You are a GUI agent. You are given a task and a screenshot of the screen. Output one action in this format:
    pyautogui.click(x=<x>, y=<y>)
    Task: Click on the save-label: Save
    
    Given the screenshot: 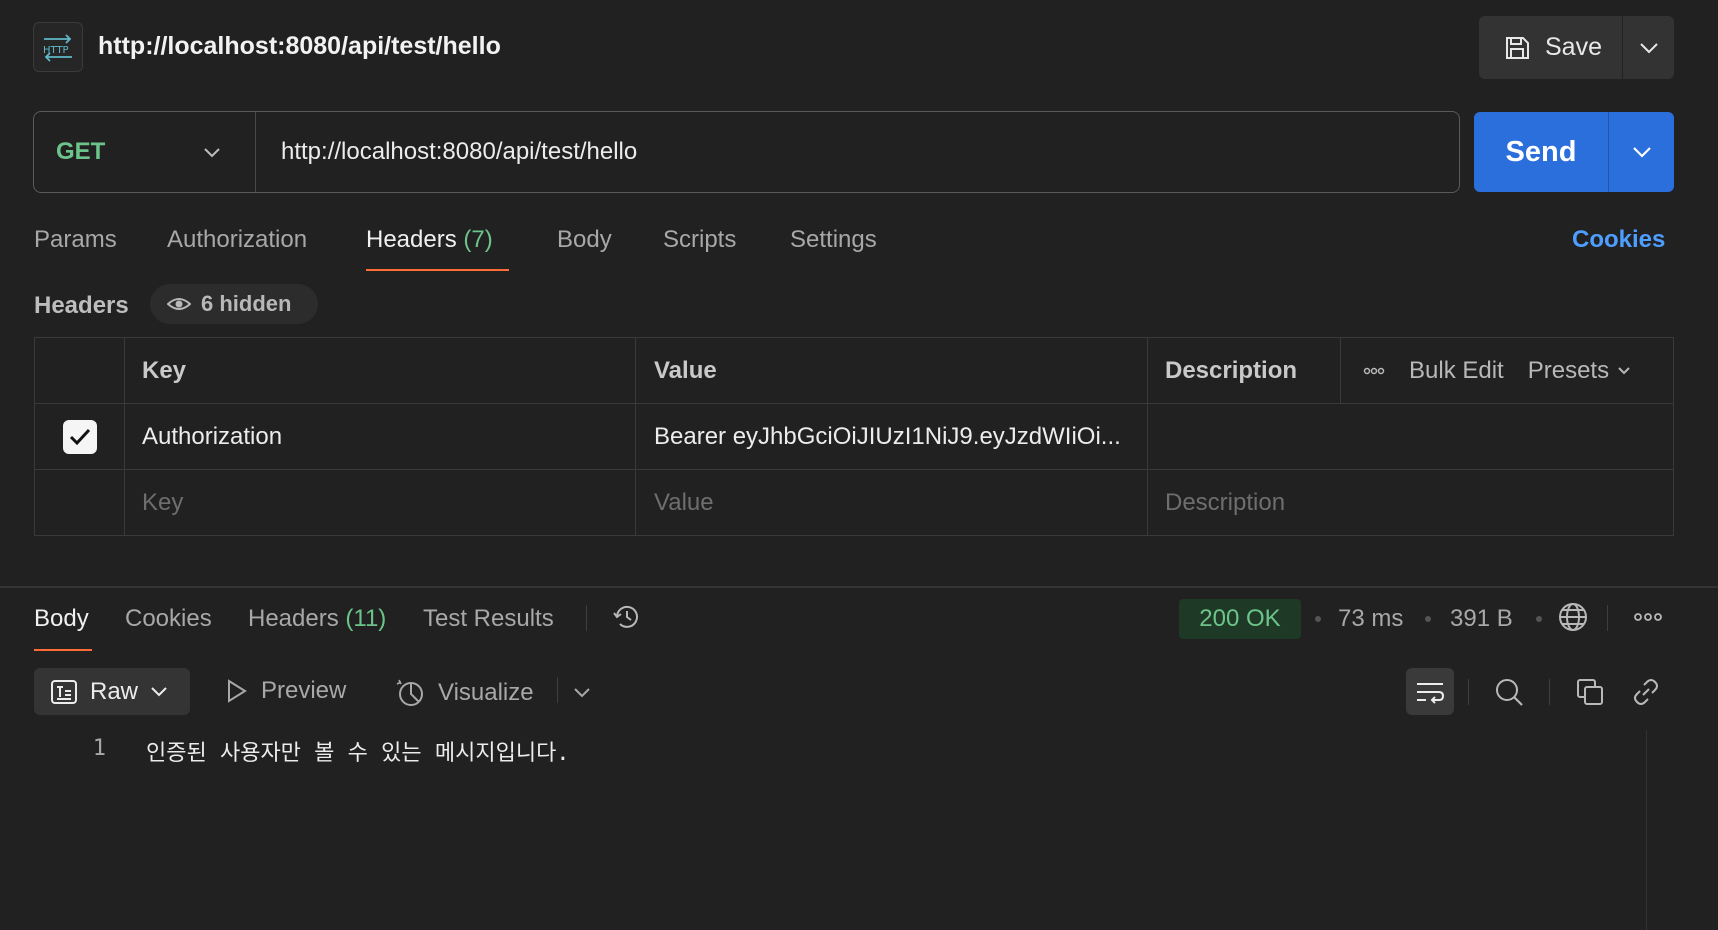 What is the action you would take?
    pyautogui.click(x=1573, y=47)
    